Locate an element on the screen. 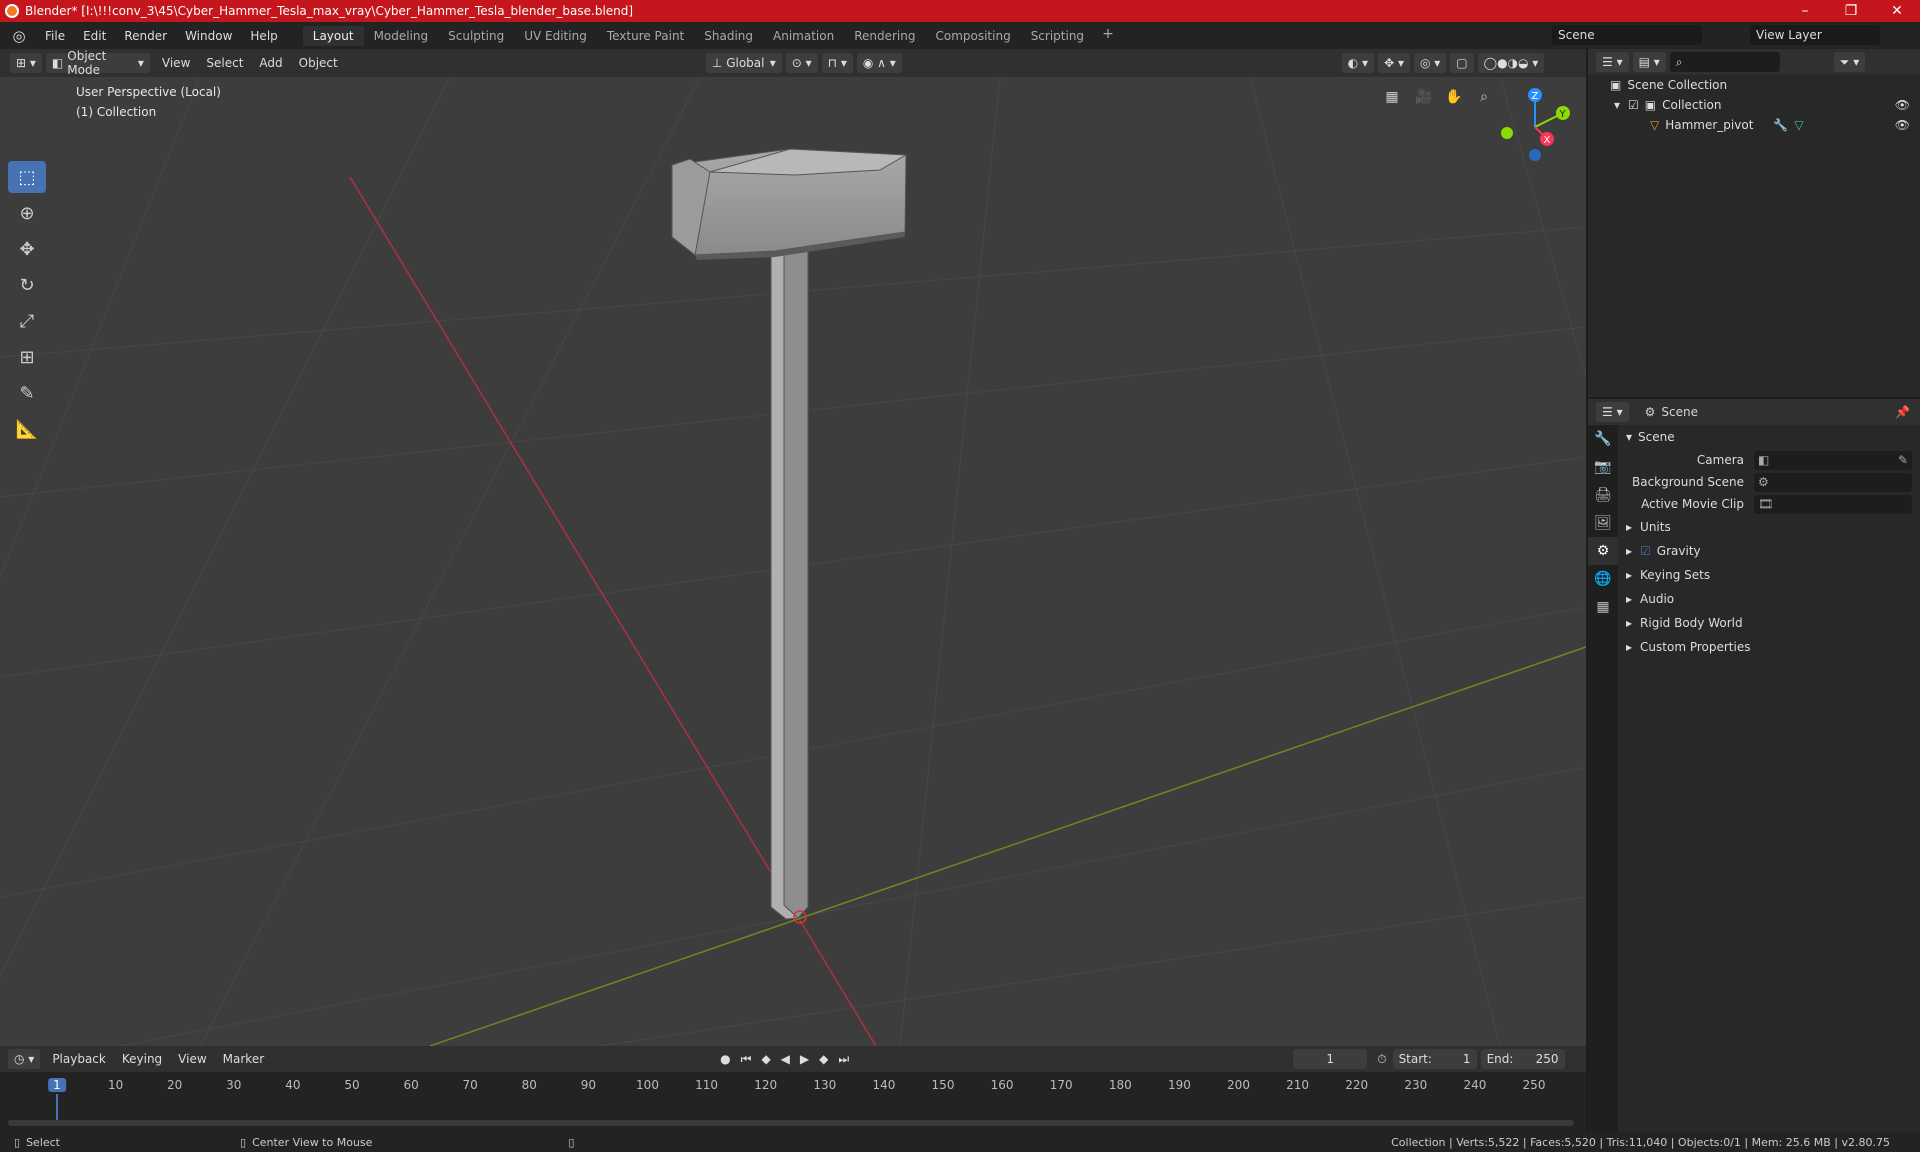 This screenshot has height=1152, width=1920. current-frame-input: 1 is located at coordinates (1330, 1059).